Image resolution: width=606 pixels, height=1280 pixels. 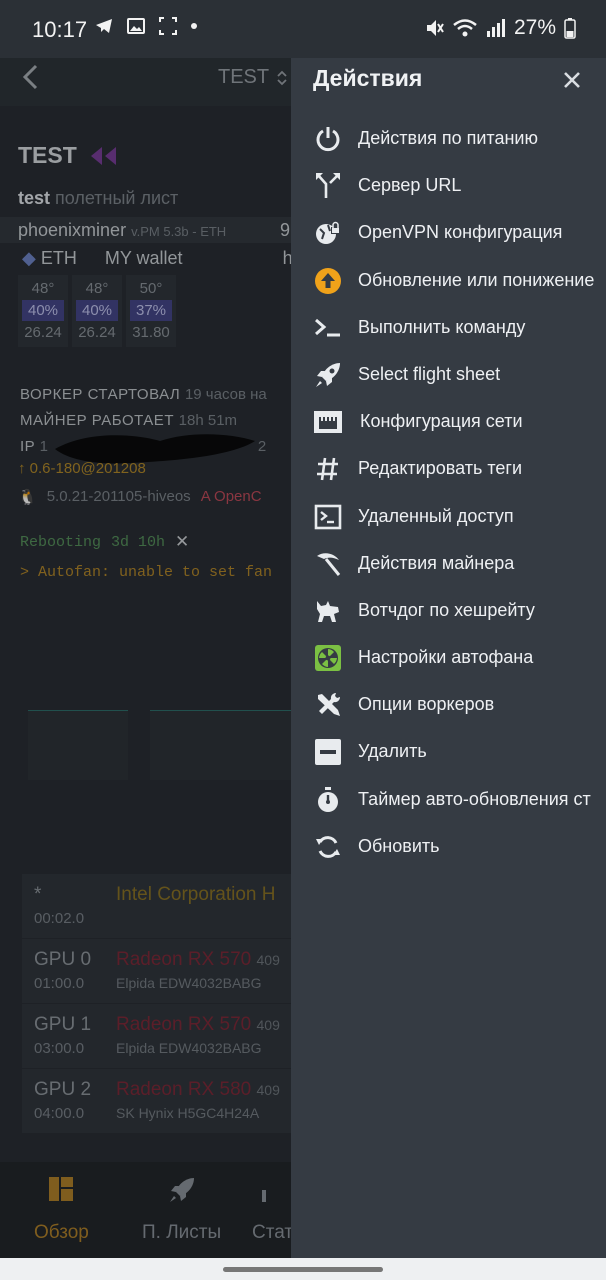 What do you see at coordinates (410, 185) in the screenshot?
I see `menu-item-label: Сервер URL` at bounding box center [410, 185].